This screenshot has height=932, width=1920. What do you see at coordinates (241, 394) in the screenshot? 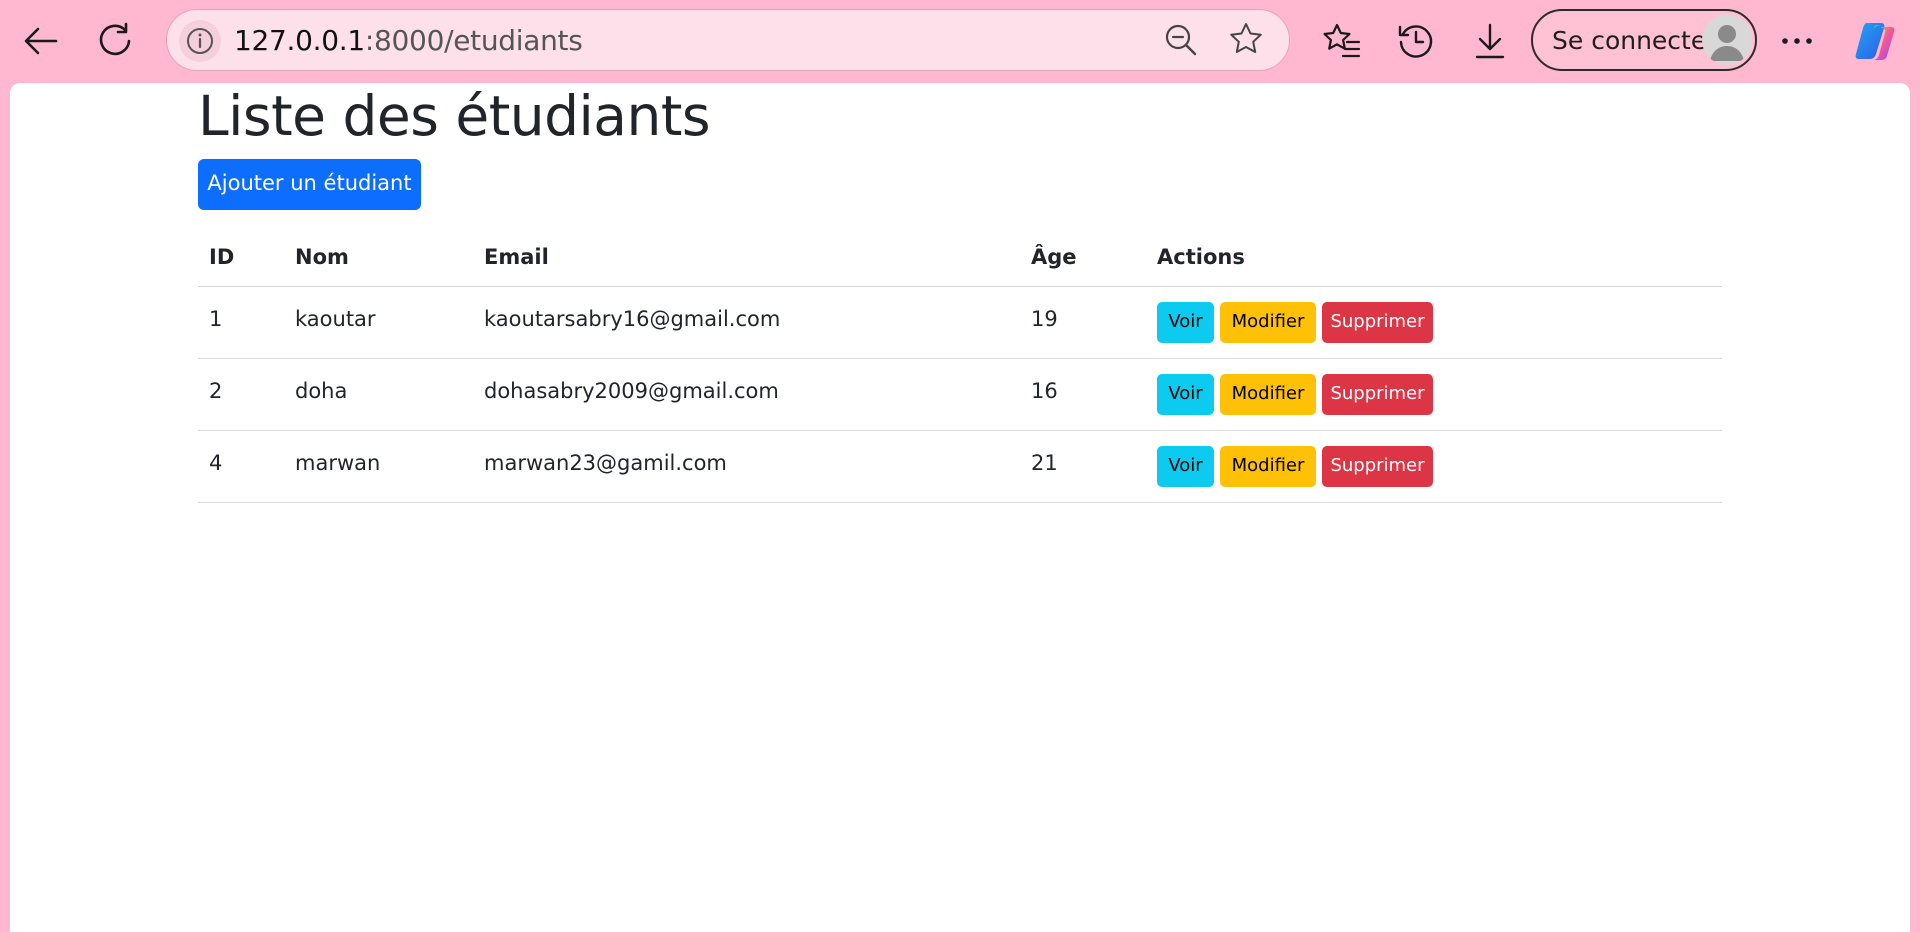
I see `cell-id: 2` at bounding box center [241, 394].